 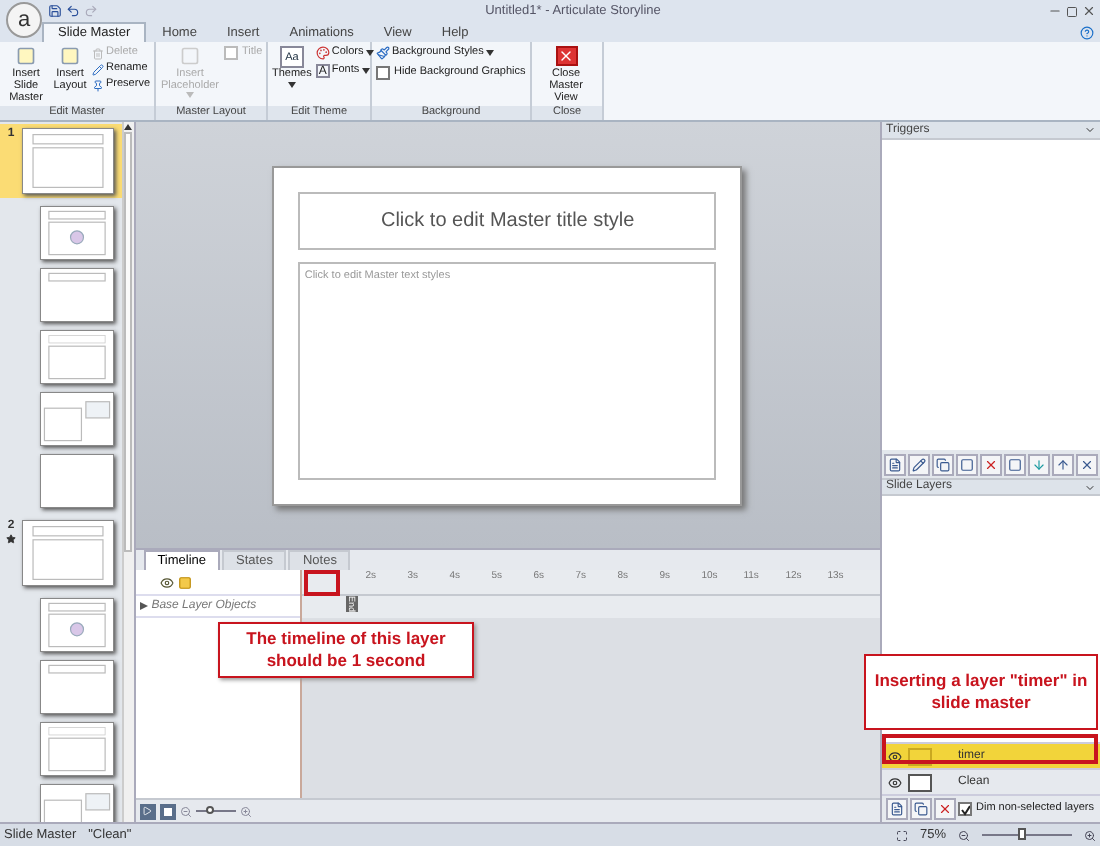 I want to click on delete-button, so click(x=945, y=809).